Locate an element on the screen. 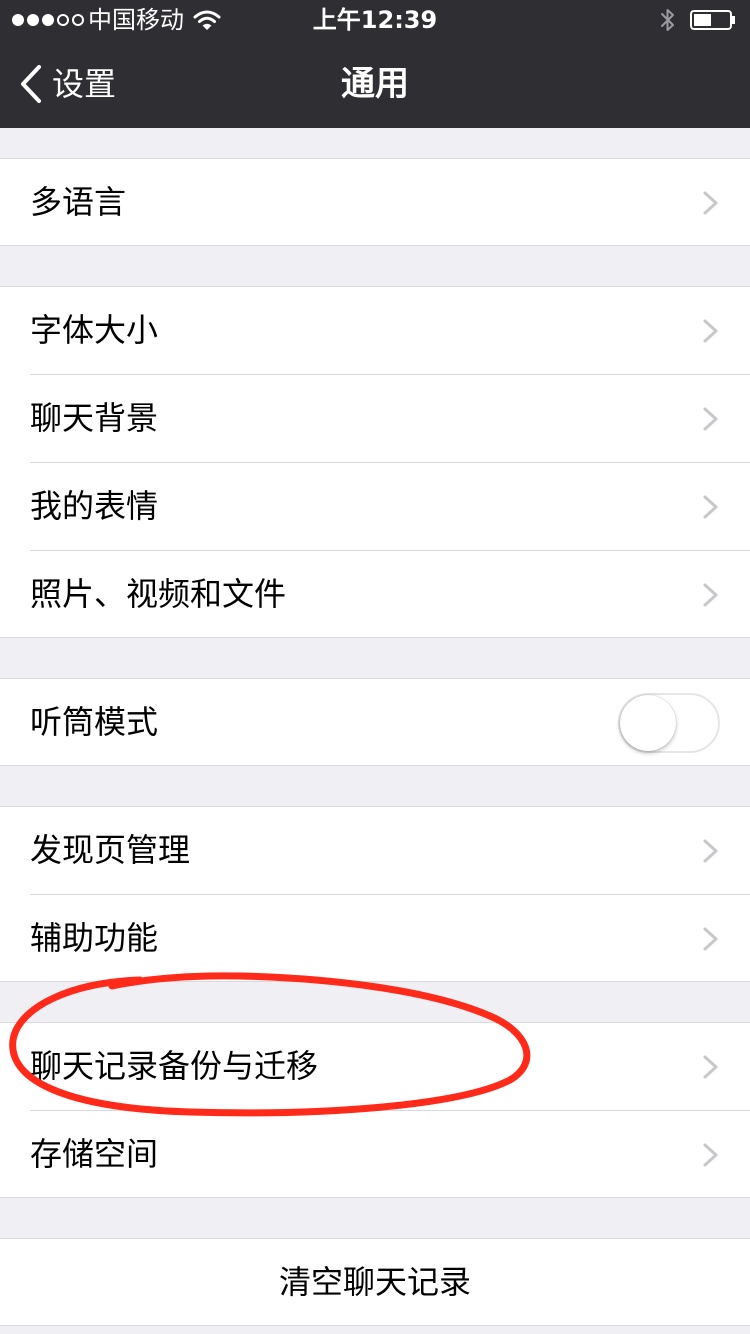 The width and height of the screenshot is (750, 1334). settings-row-earpiece-mode: 听筒模式 is located at coordinates (375, 722).